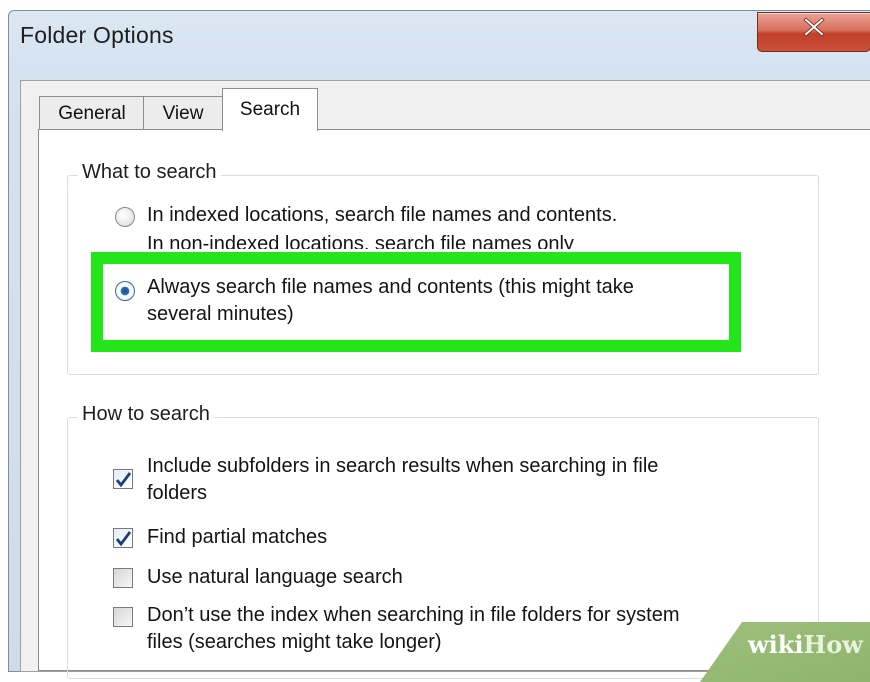 The image size is (870, 682). What do you see at coordinates (237, 537) in the screenshot?
I see `find-partial-matches-label: Find partial matches` at bounding box center [237, 537].